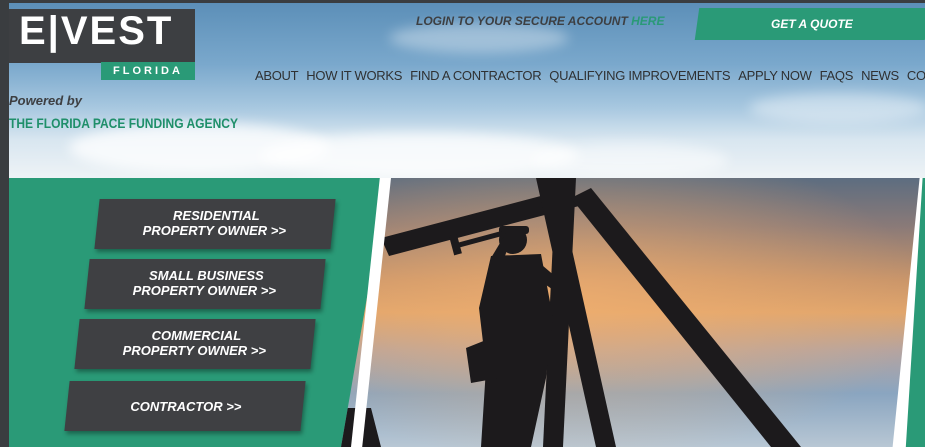 This screenshot has width=925, height=447. I want to click on contractor-label: CONTRACTOR >>, so click(186, 406).